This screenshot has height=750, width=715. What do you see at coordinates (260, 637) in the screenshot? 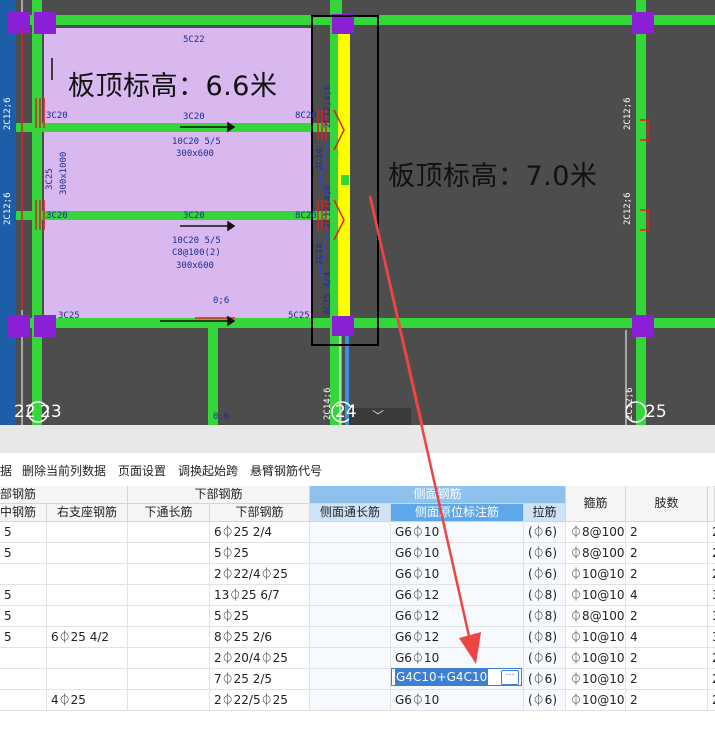
I see `table-cell-c3: 8⏀25 2/6` at bounding box center [260, 637].